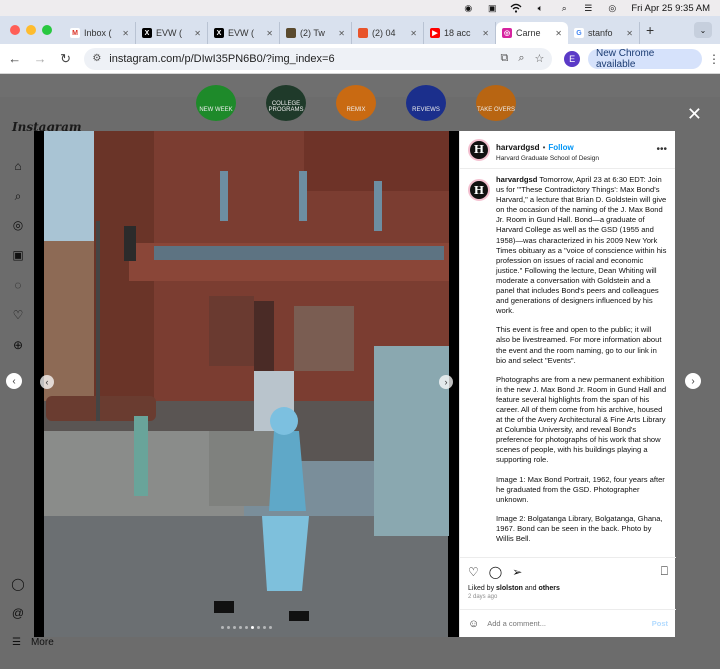 The width and height of the screenshot is (720, 669). What do you see at coordinates (560, 147) in the screenshot?
I see `follow-button: Follow` at bounding box center [560, 147].